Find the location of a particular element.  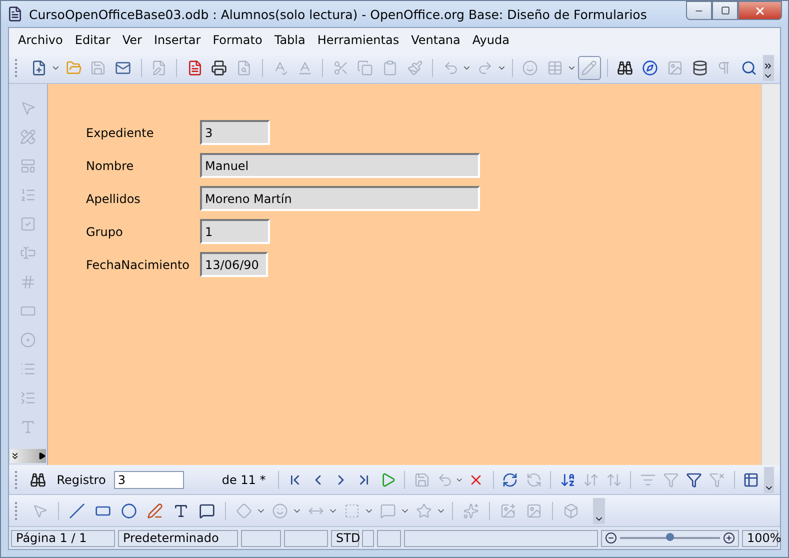

text-icon is located at coordinates (181, 510).